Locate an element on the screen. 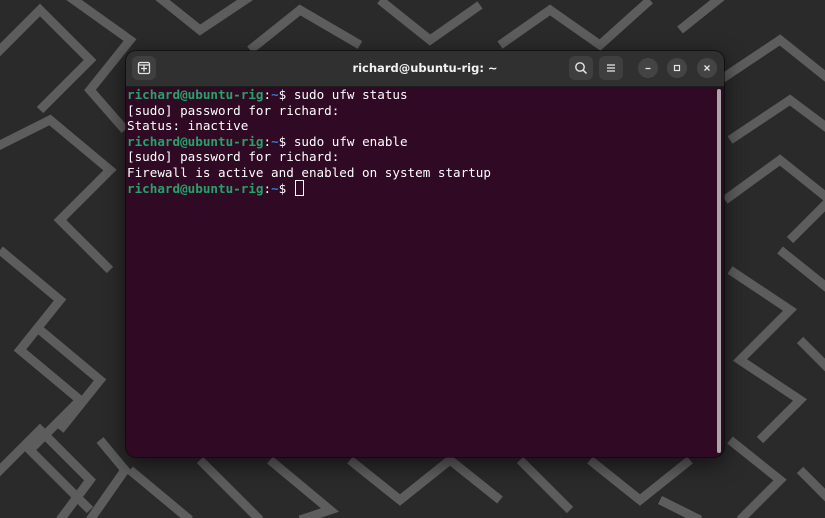 The image size is (825, 518). minimize-button is located at coordinates (648, 68).